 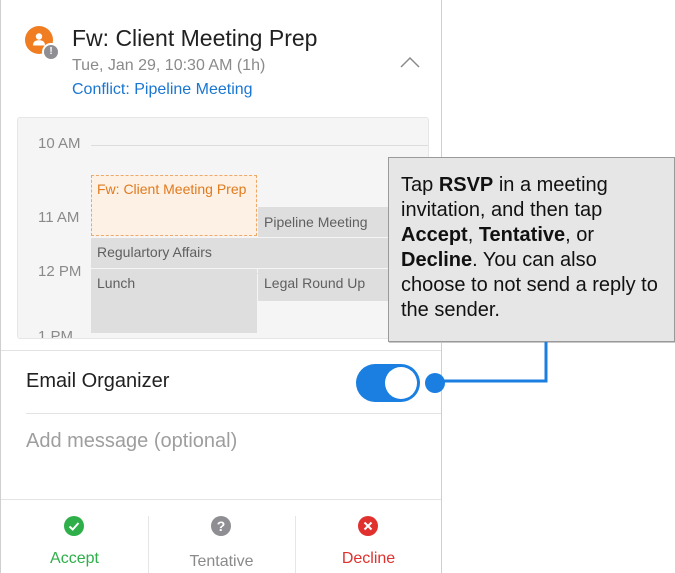 I want to click on callout-bold-tentative: Tentative, so click(x=522, y=235).